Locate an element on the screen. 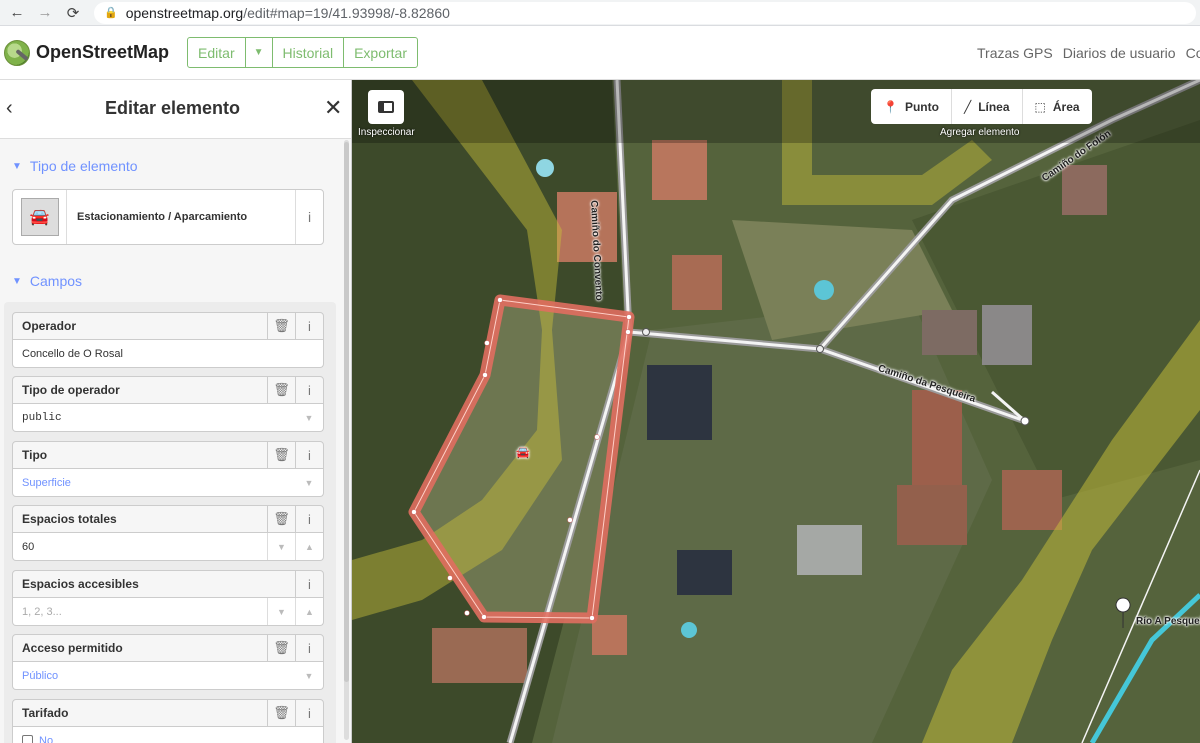 This screenshot has width=1200, height=743. user-diaries-link: Diarios de usuario is located at coordinates (1119, 53).